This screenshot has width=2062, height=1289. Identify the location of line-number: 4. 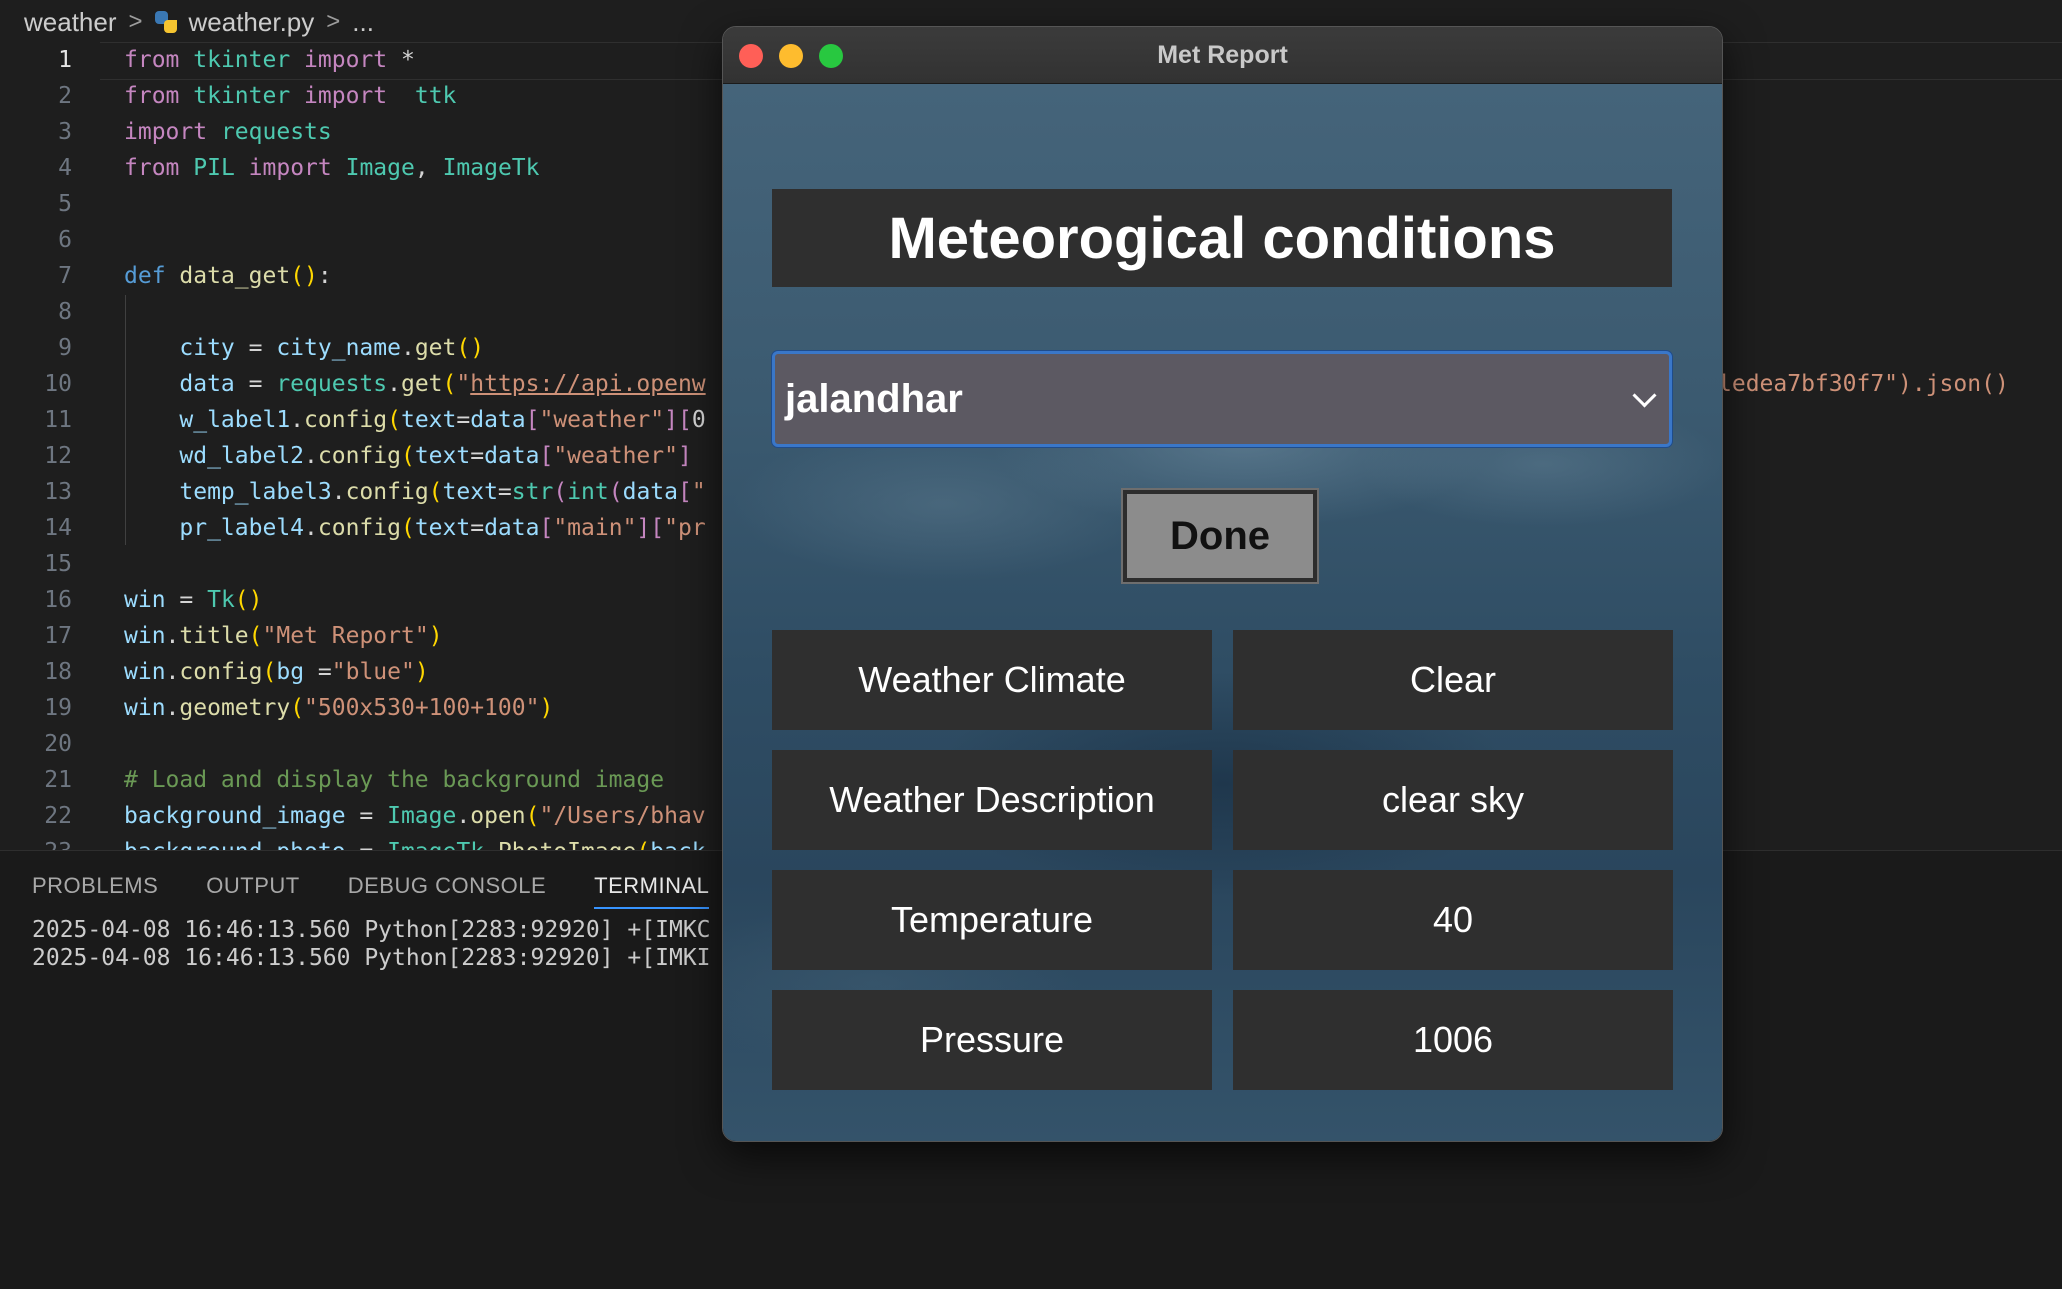
(65, 168).